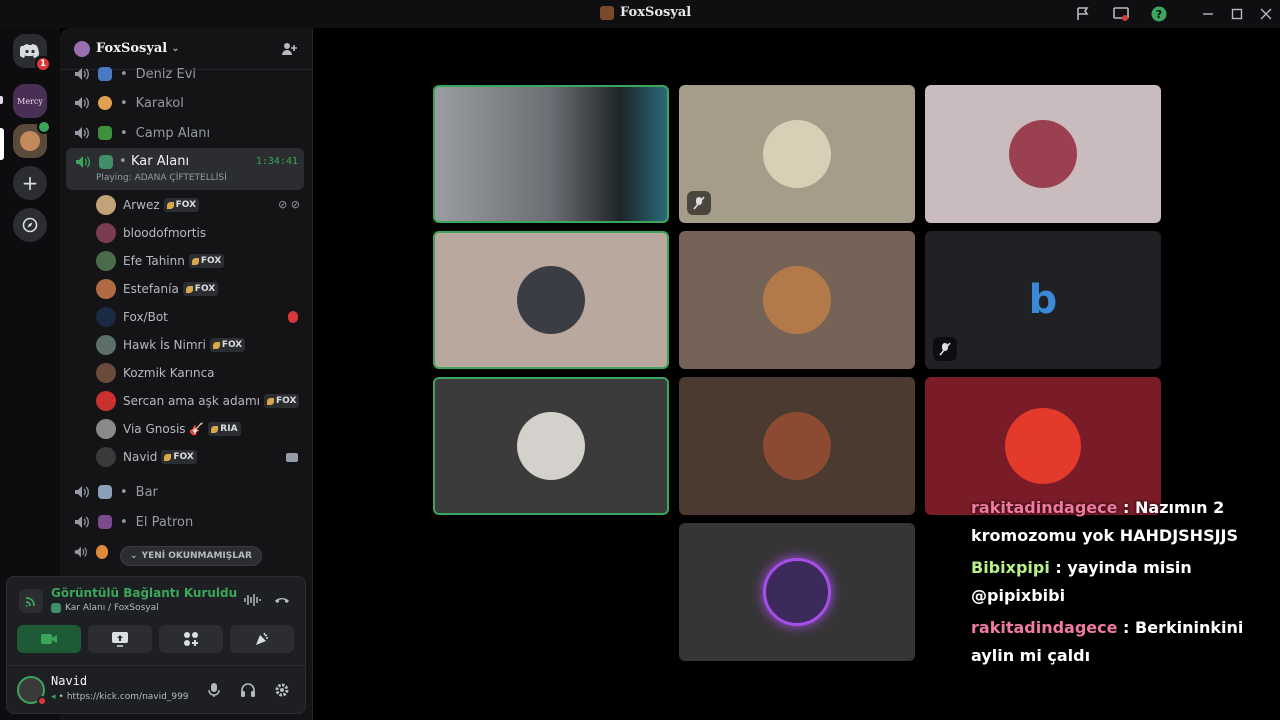 This screenshot has height=720, width=1280. What do you see at coordinates (1, 100) in the screenshot?
I see `unread-indicator` at bounding box center [1, 100].